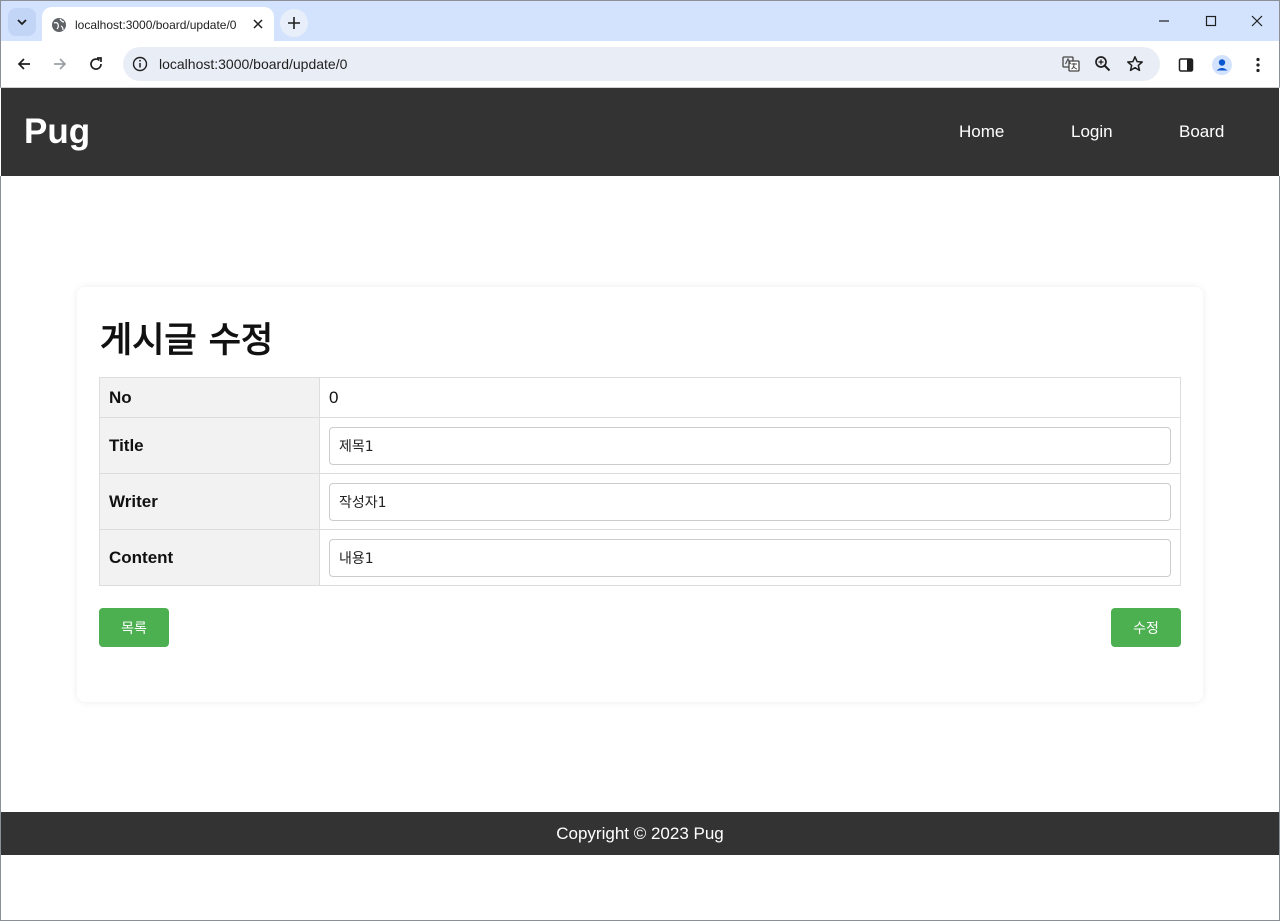 The image size is (1280, 921). I want to click on tab-search-icon, so click(22, 22).